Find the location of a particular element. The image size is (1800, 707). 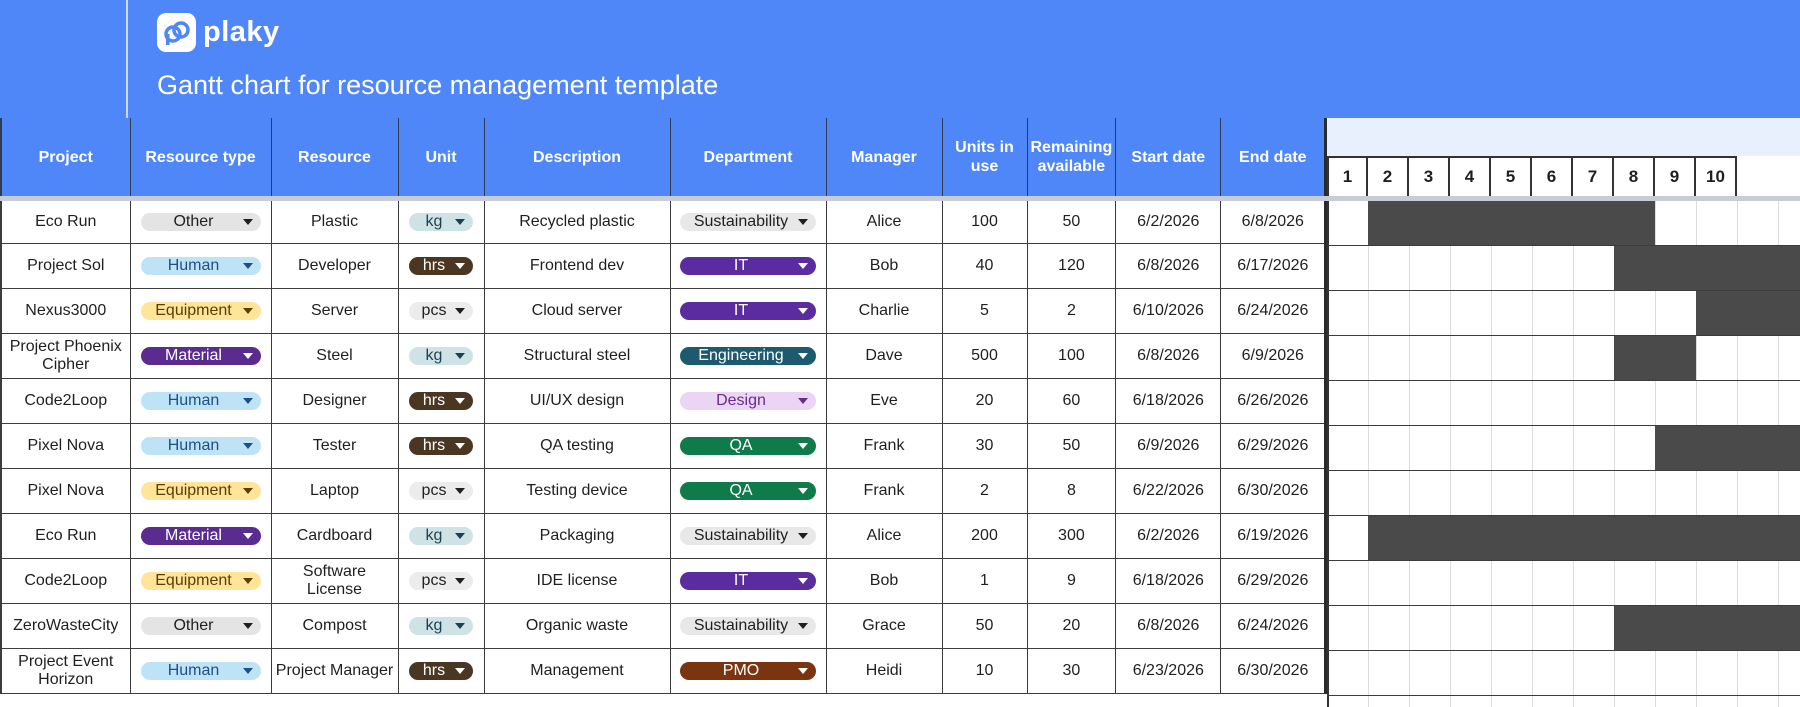

cell-resource: Plastic is located at coordinates (335, 221).